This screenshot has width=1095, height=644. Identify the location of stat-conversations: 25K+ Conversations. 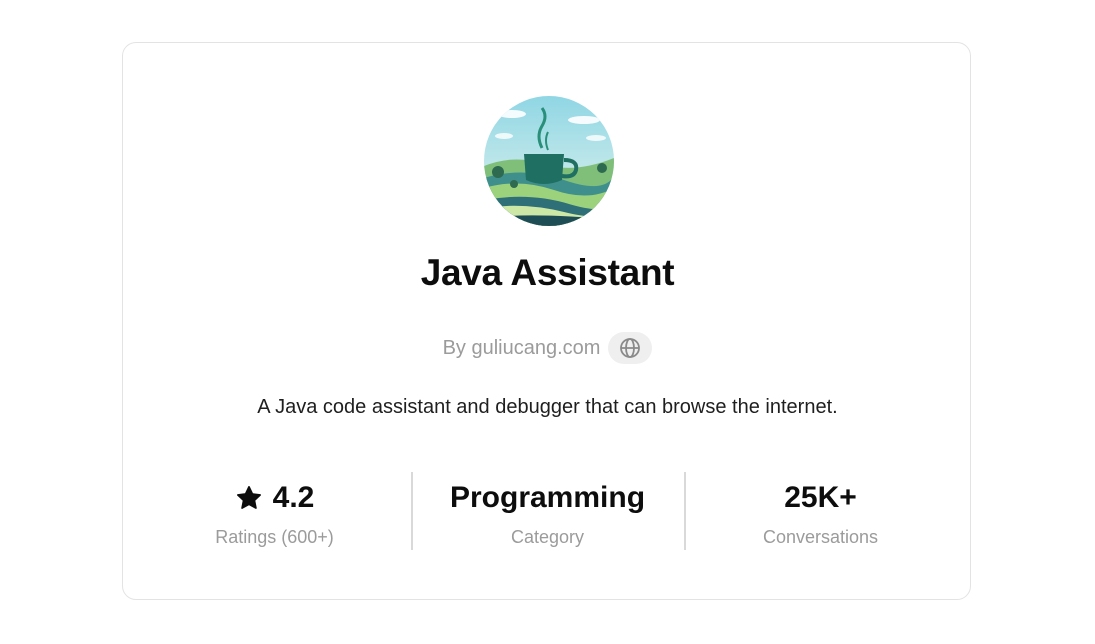
(820, 512).